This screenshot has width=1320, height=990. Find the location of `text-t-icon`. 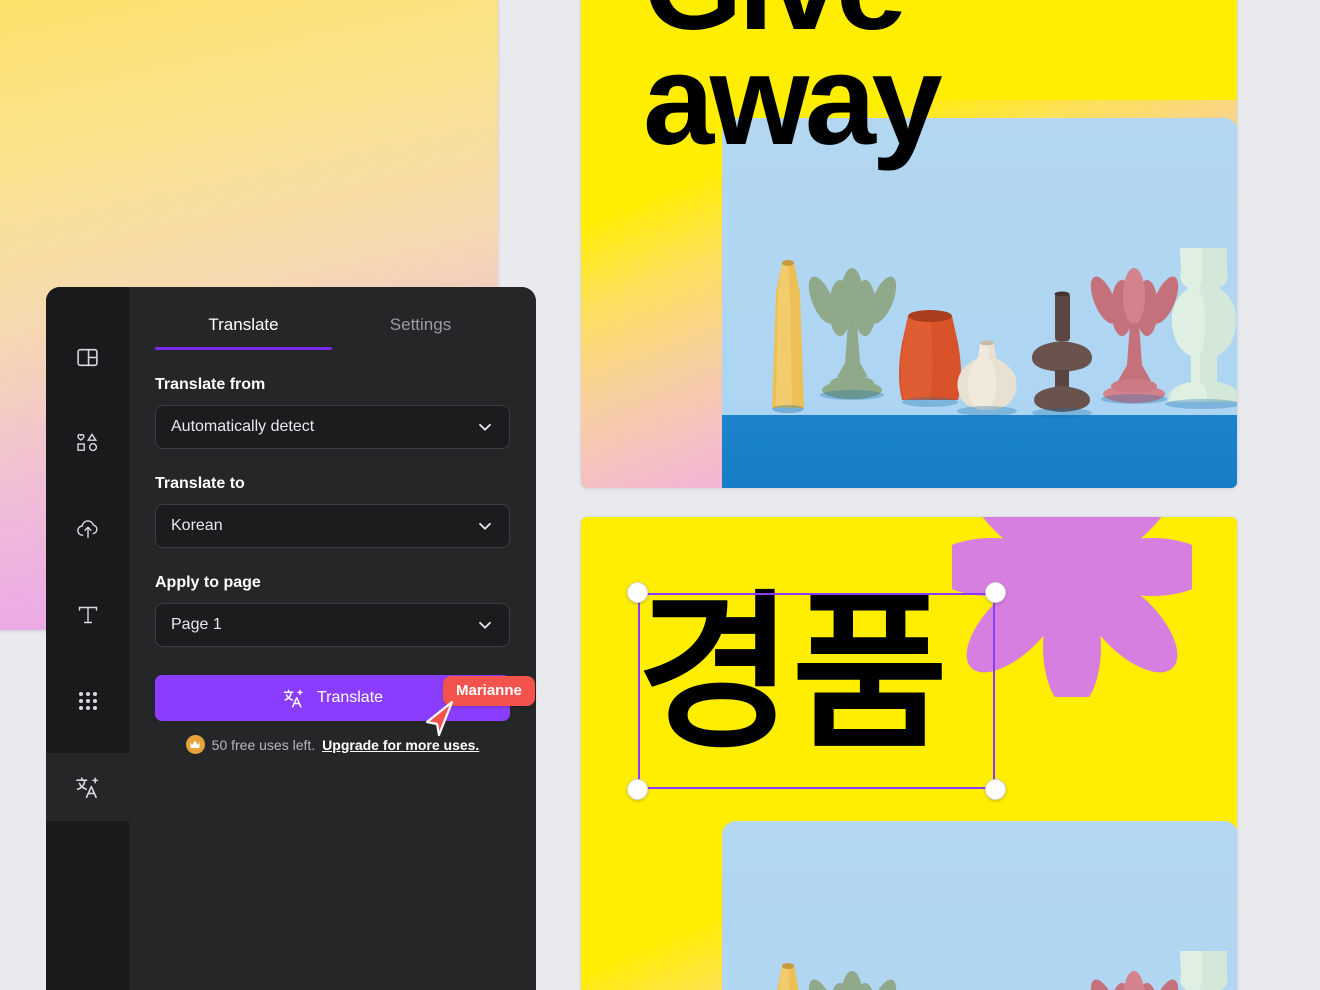

text-t-icon is located at coordinates (88, 615).